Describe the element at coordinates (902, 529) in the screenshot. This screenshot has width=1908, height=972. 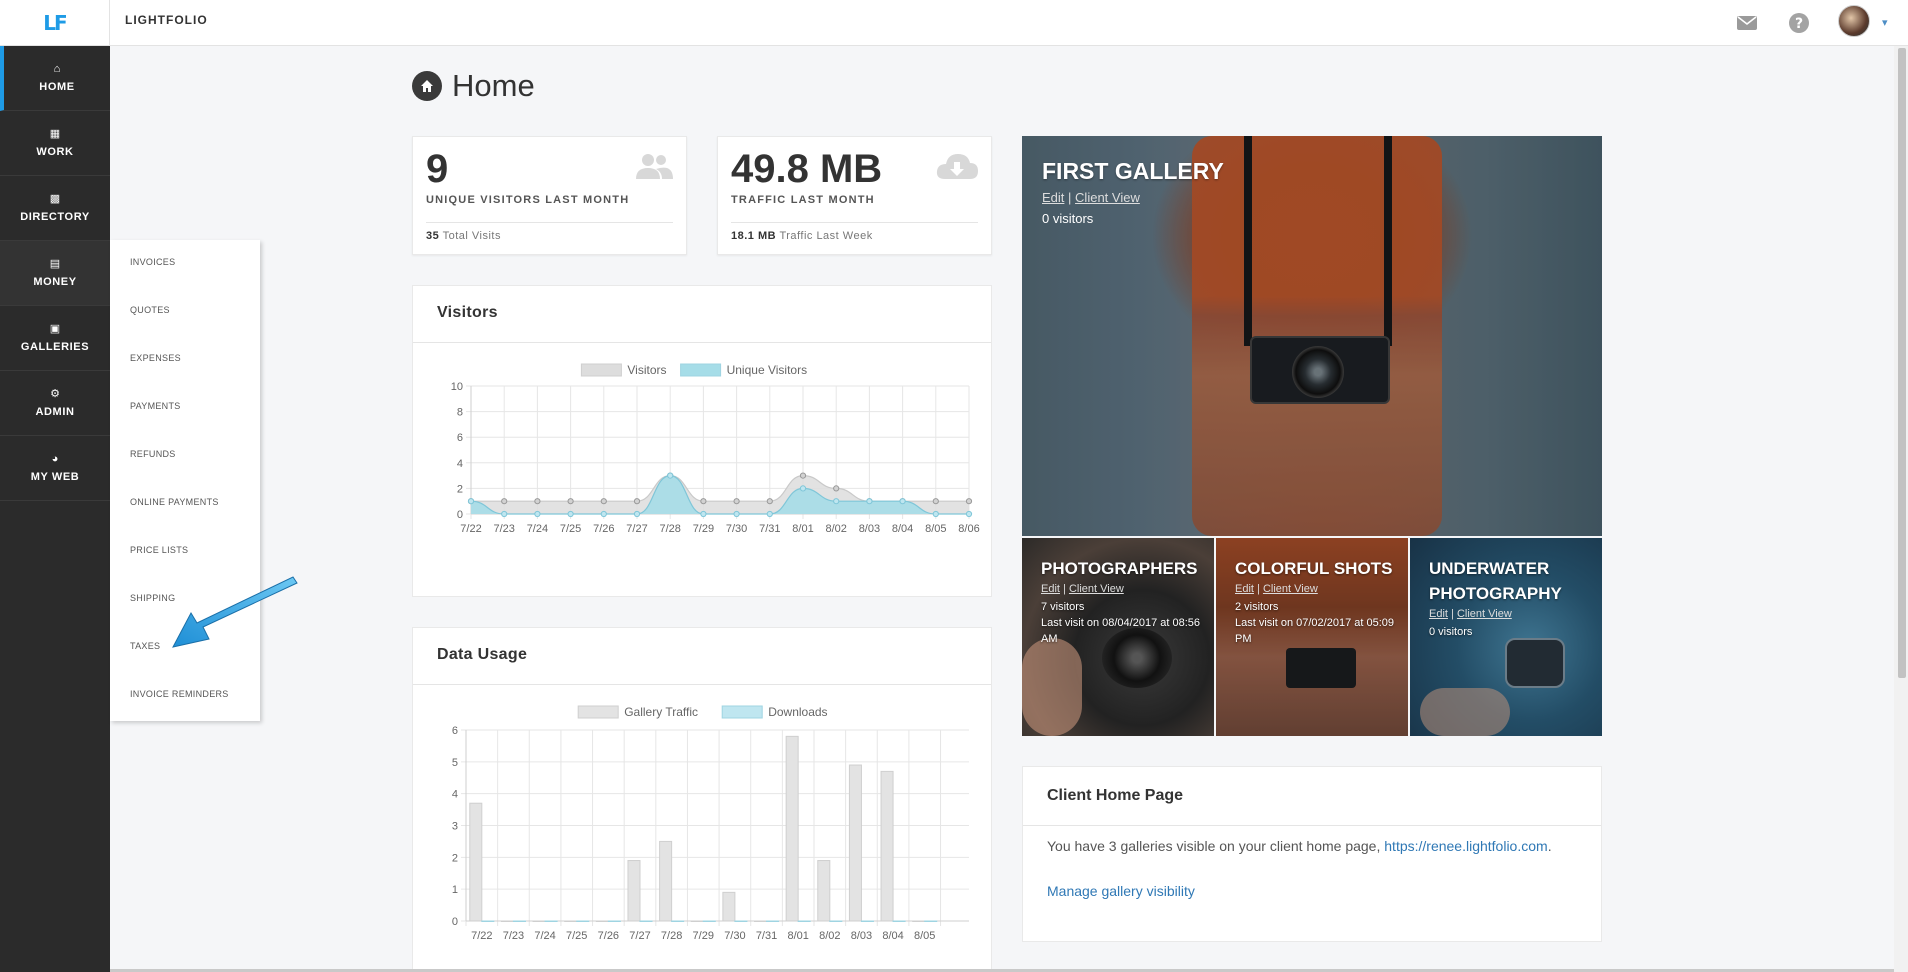
I see `x-tick-label: 8/04` at that location.